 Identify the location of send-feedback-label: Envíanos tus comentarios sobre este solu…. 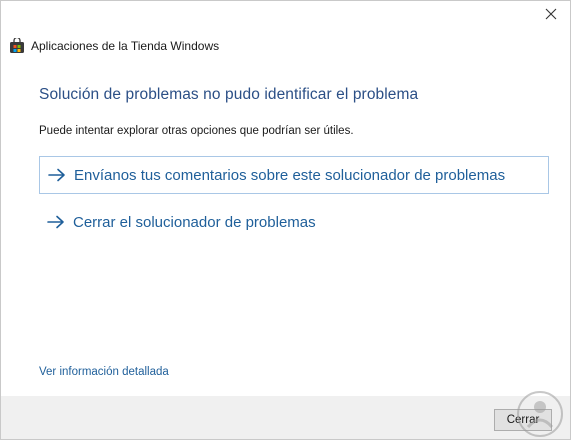
(290, 175).